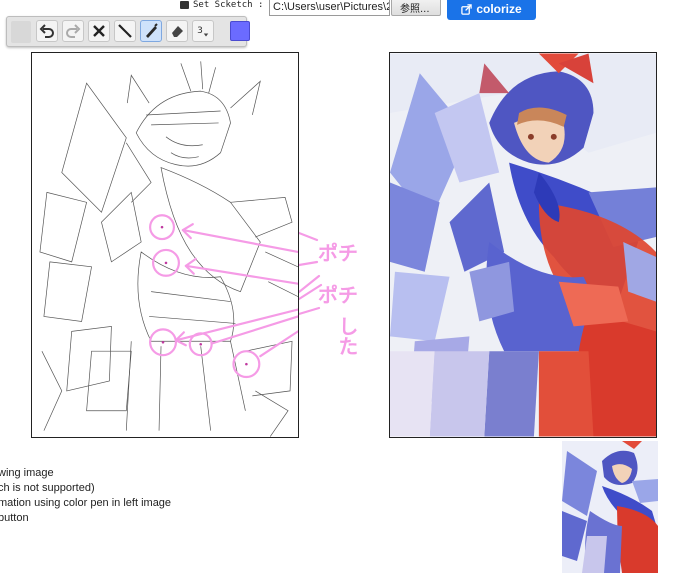 This screenshot has width=680, height=587. I want to click on instruction-line: mation using color pen in left image, so click(86, 503).